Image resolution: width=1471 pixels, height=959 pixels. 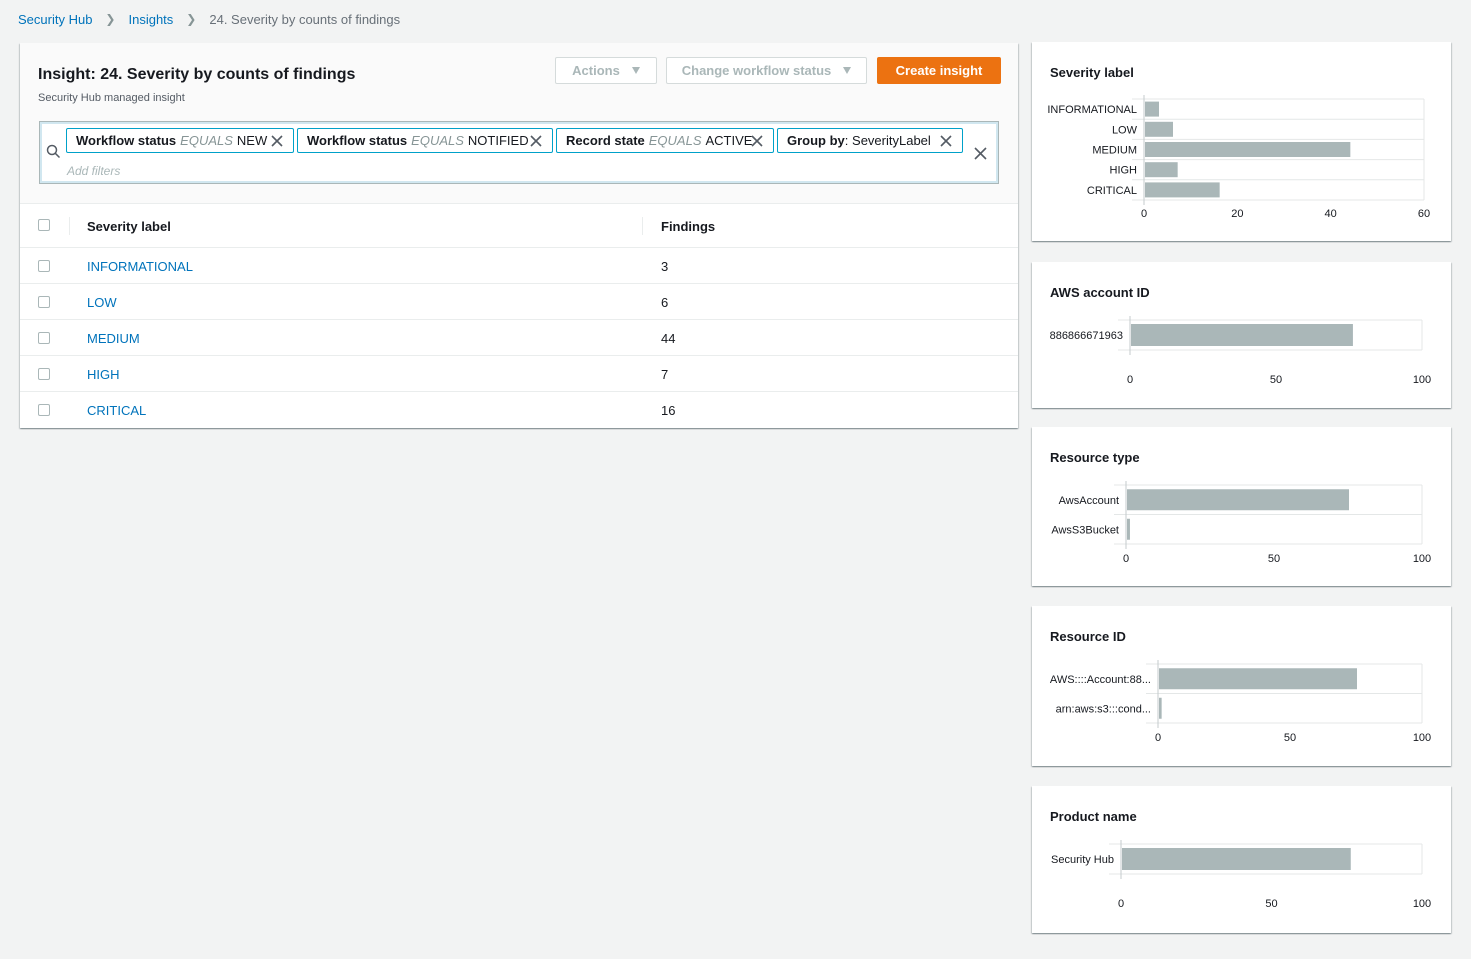 What do you see at coordinates (519, 374) in the screenshot?
I see `table-row: HIGH 7` at bounding box center [519, 374].